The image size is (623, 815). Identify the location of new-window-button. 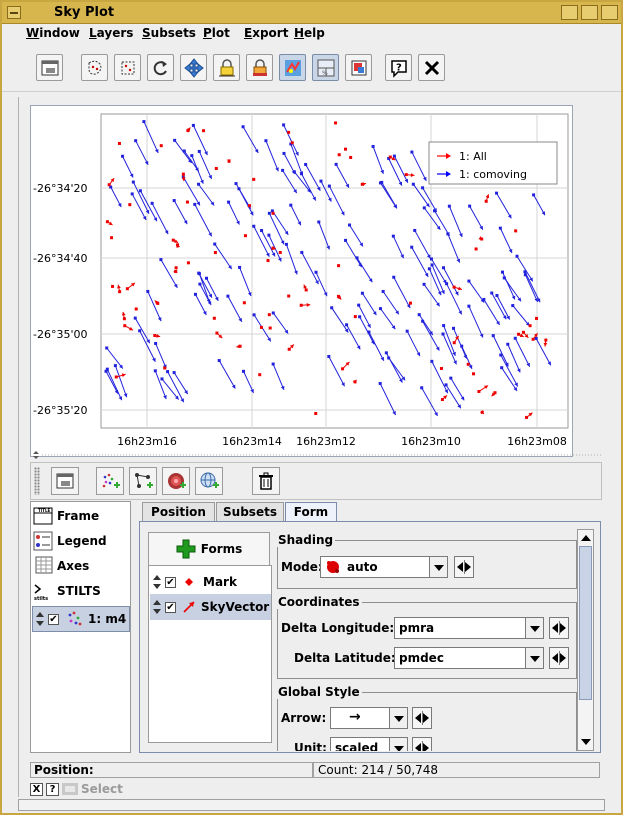
(49, 67).